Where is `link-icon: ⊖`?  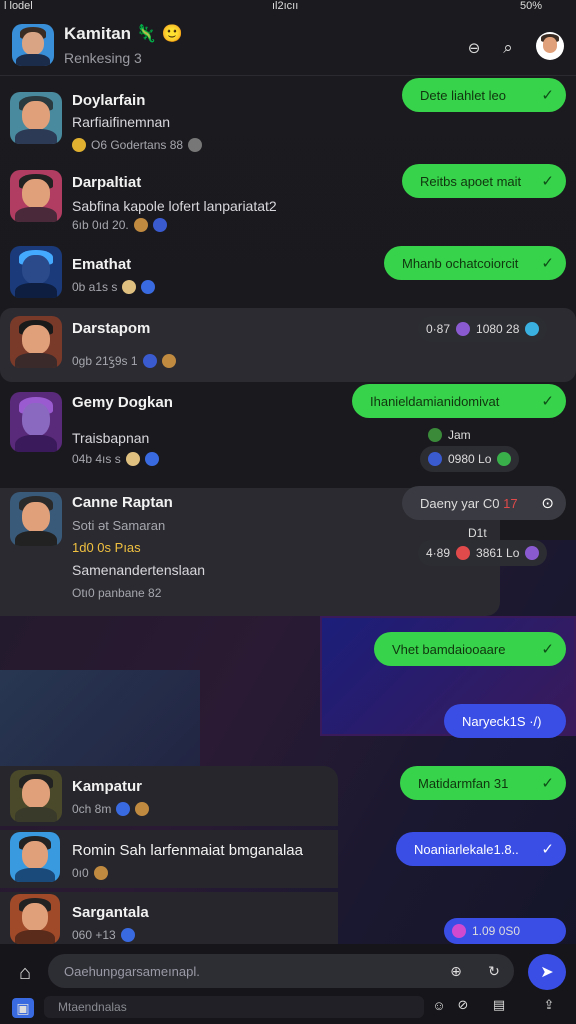
link-icon: ⊖ is located at coordinates (474, 48).